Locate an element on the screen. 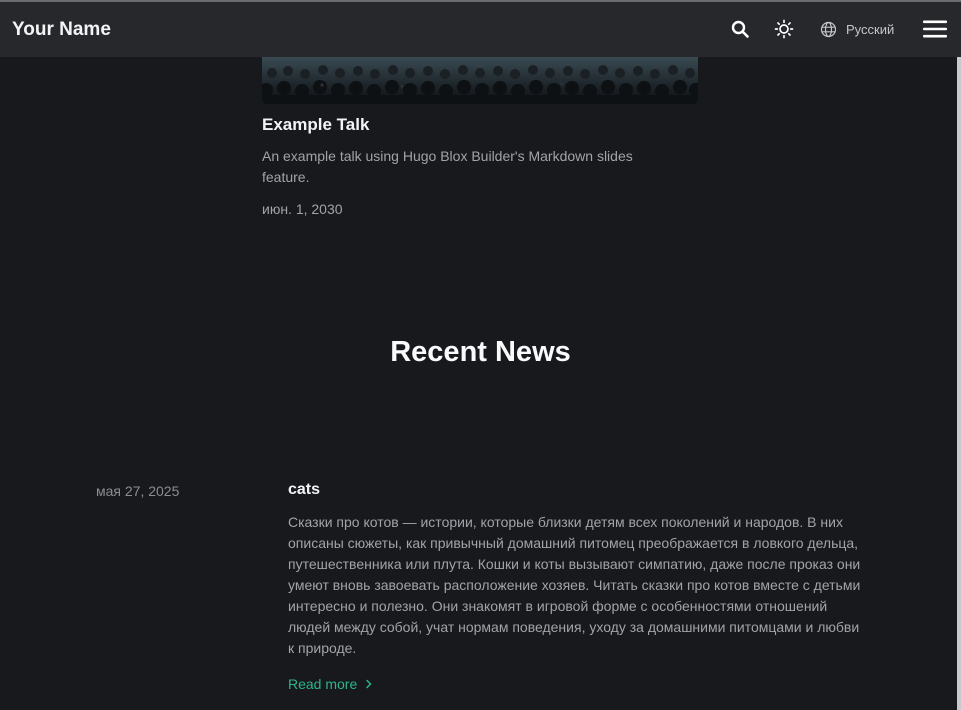 The image size is (961, 710). search-button is located at coordinates (740, 29).